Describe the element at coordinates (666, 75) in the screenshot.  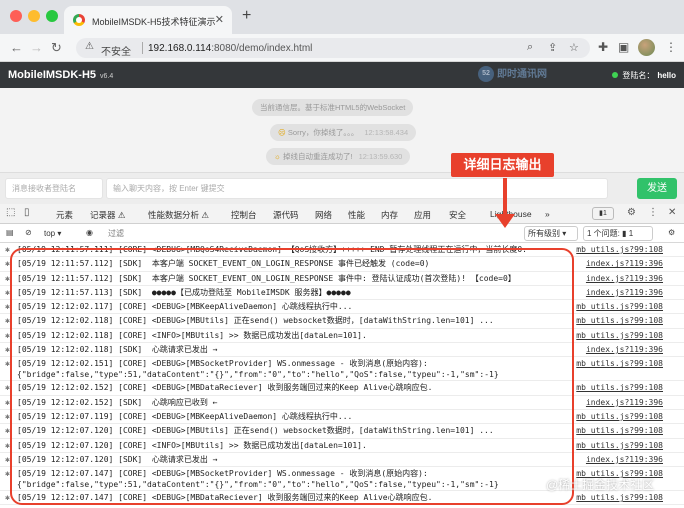
I see `login-name: hello` at that location.